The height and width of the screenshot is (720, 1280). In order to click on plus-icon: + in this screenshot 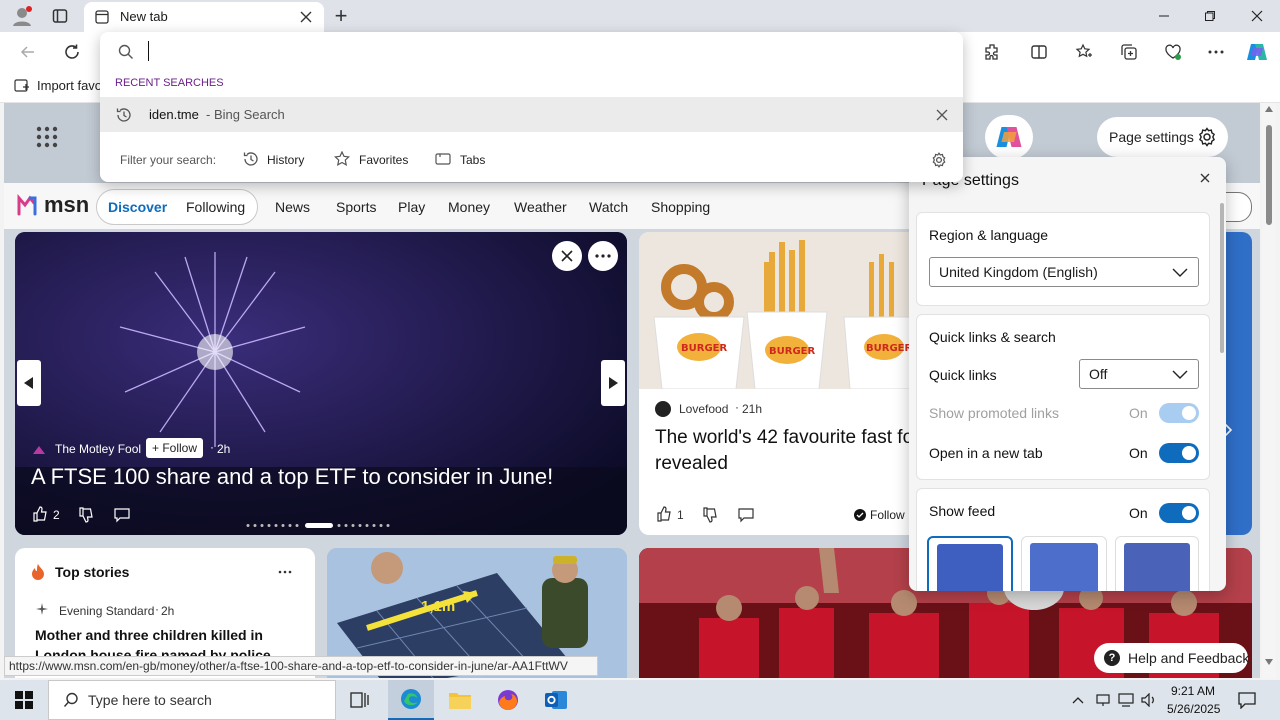, I will do `click(157, 448)`.